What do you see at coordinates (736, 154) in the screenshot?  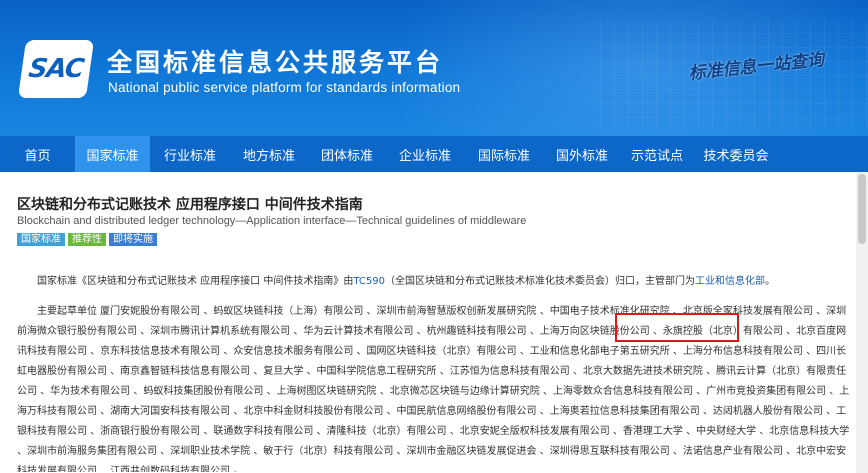 I see `nav-item-technical-committee: 技术委员会` at bounding box center [736, 154].